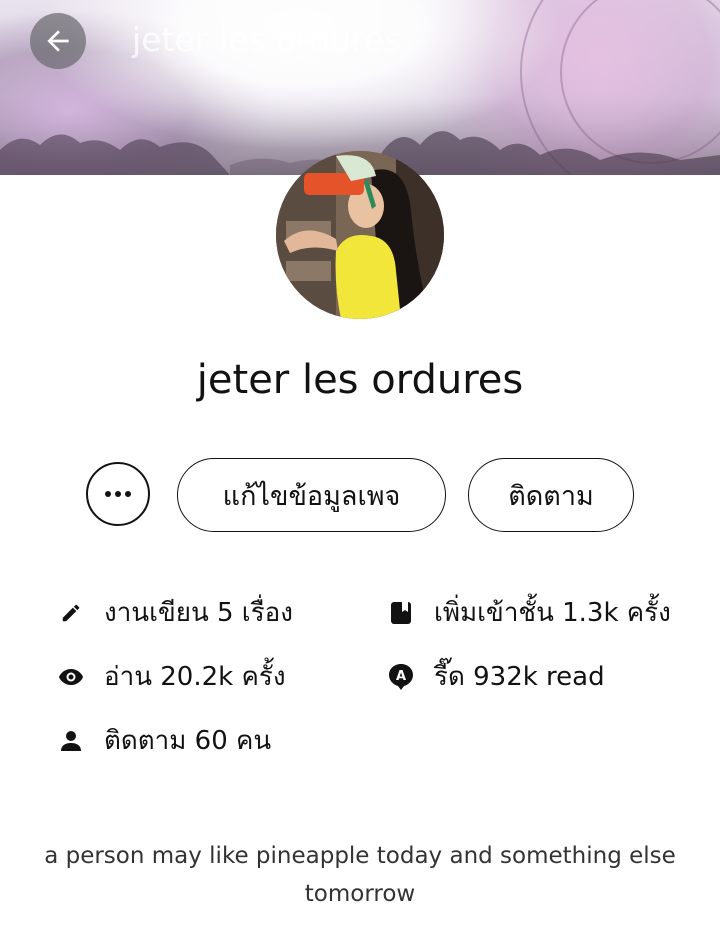  I want to click on stat-rid: A รี๊ด 932k read, so click(496, 676).